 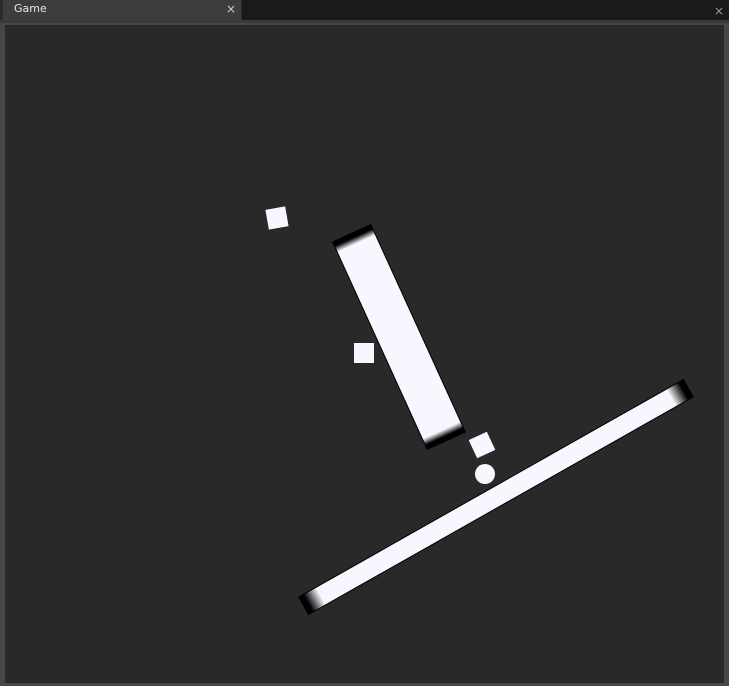 I want to click on close-icon: ×, so click(x=231, y=9).